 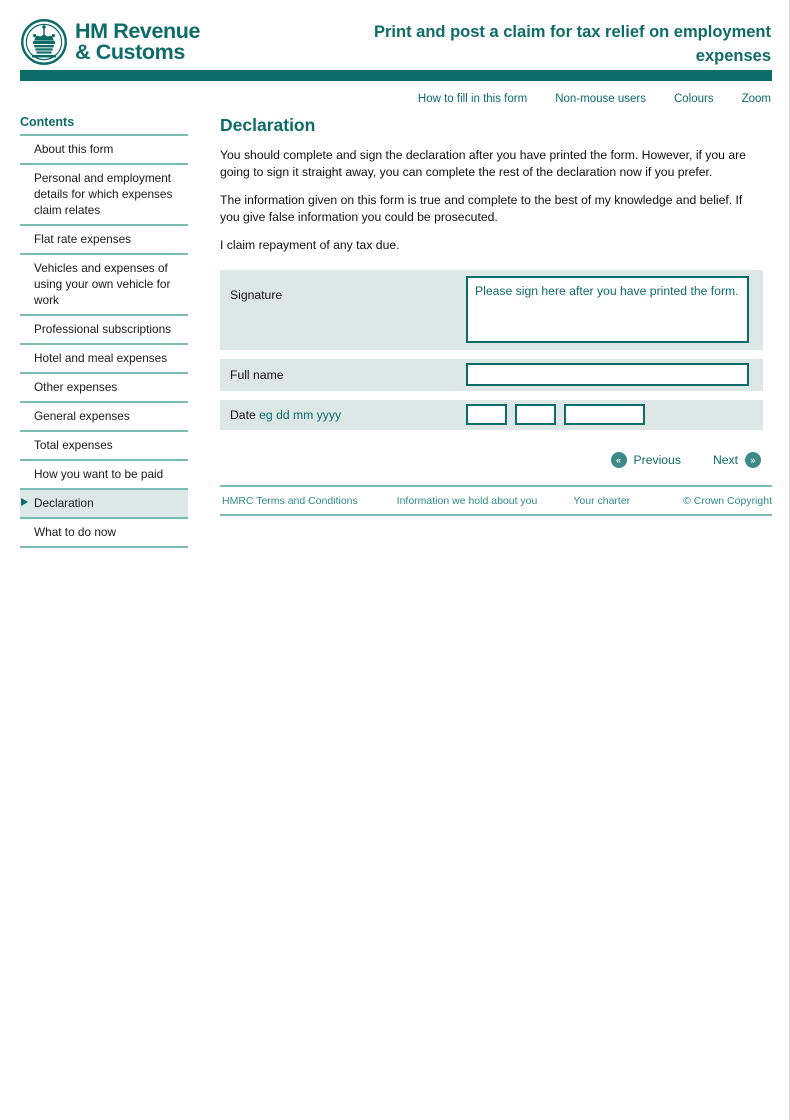 I want to click on sidebar-item-professional-subscriptions: Professional subscriptions, so click(x=104, y=330).